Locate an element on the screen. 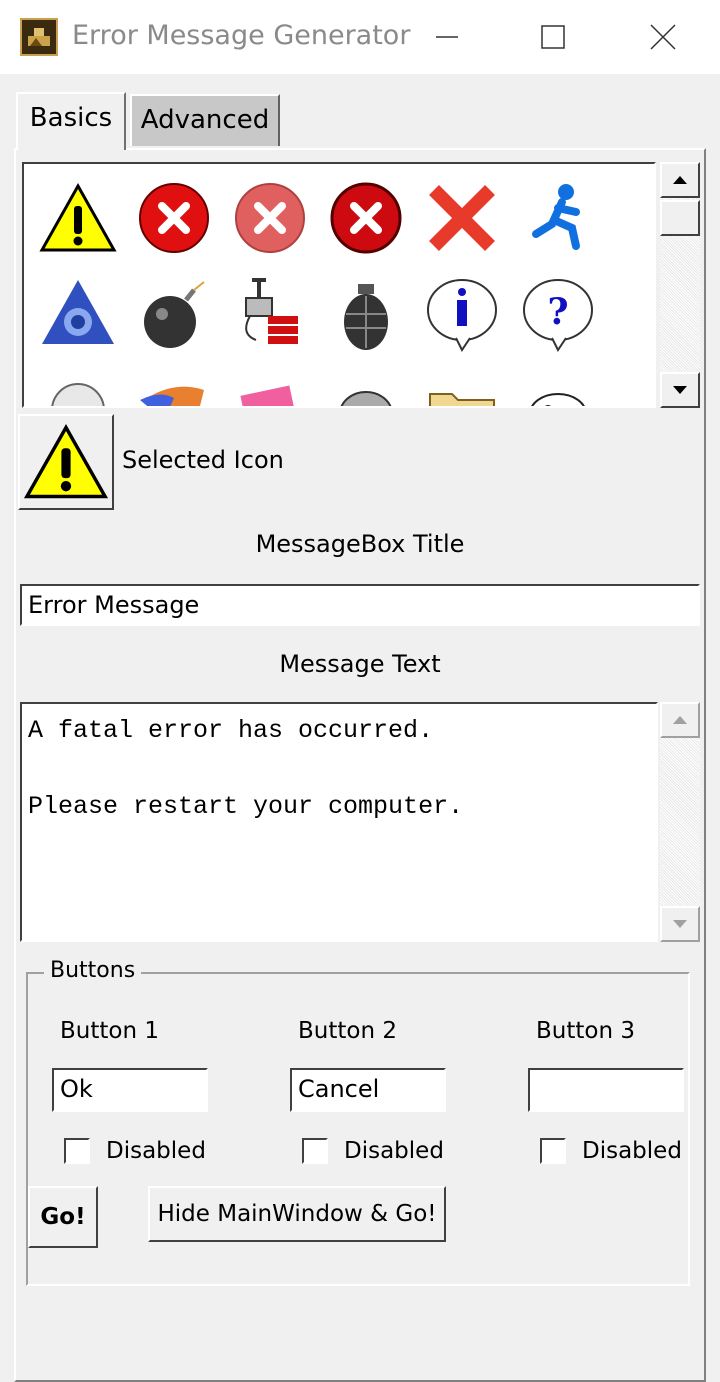 The image size is (720, 1382). buttons-group-label: Buttons is located at coordinates (93, 970).